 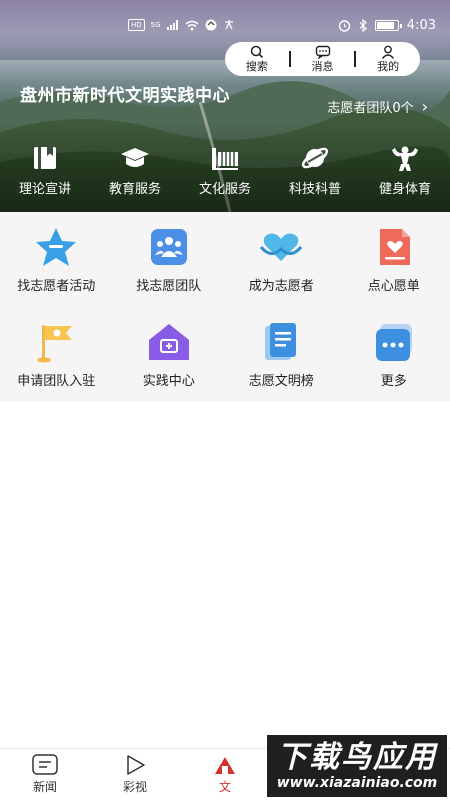 I want to click on hd-badge: HD, so click(x=136, y=25).